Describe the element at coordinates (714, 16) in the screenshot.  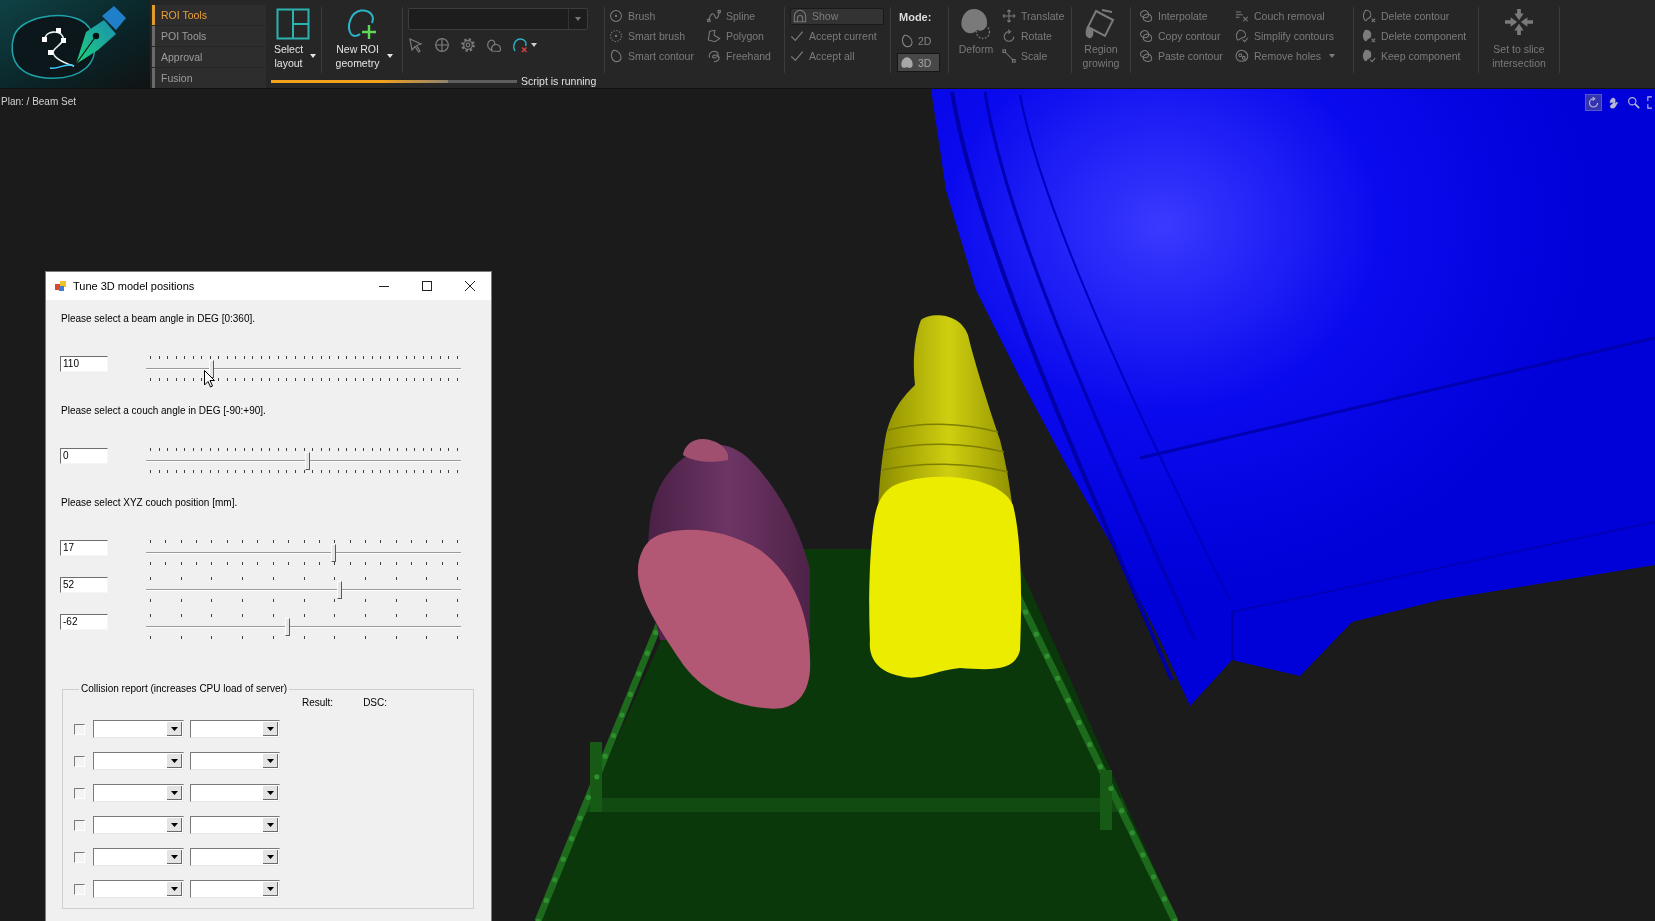
I see `curve-icon` at that location.